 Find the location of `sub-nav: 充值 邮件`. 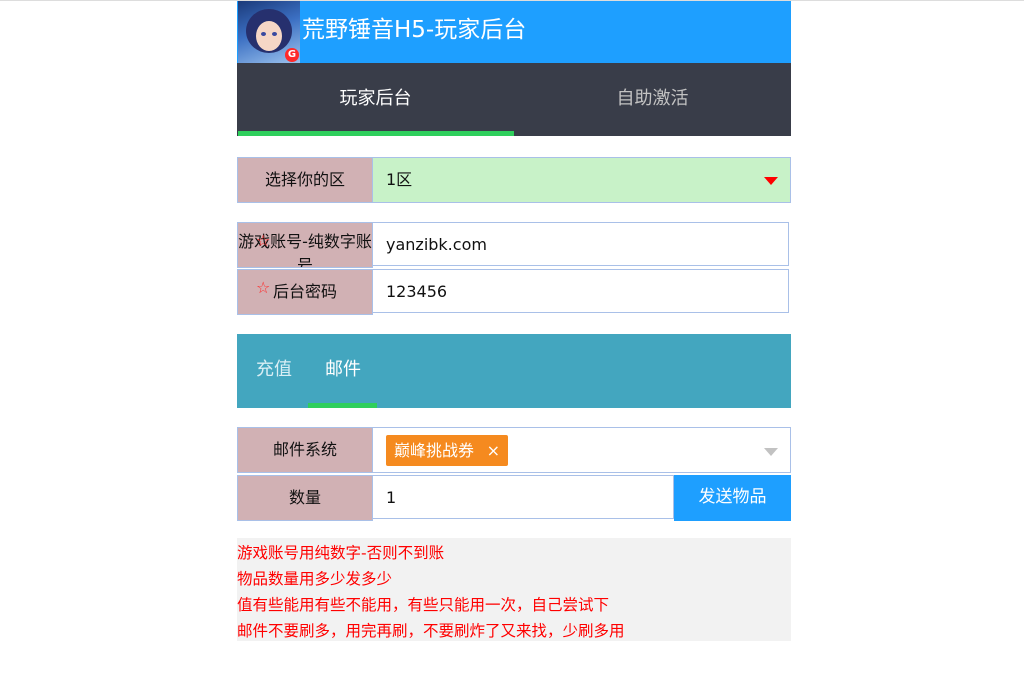

sub-nav: 充值 邮件 is located at coordinates (514, 371).